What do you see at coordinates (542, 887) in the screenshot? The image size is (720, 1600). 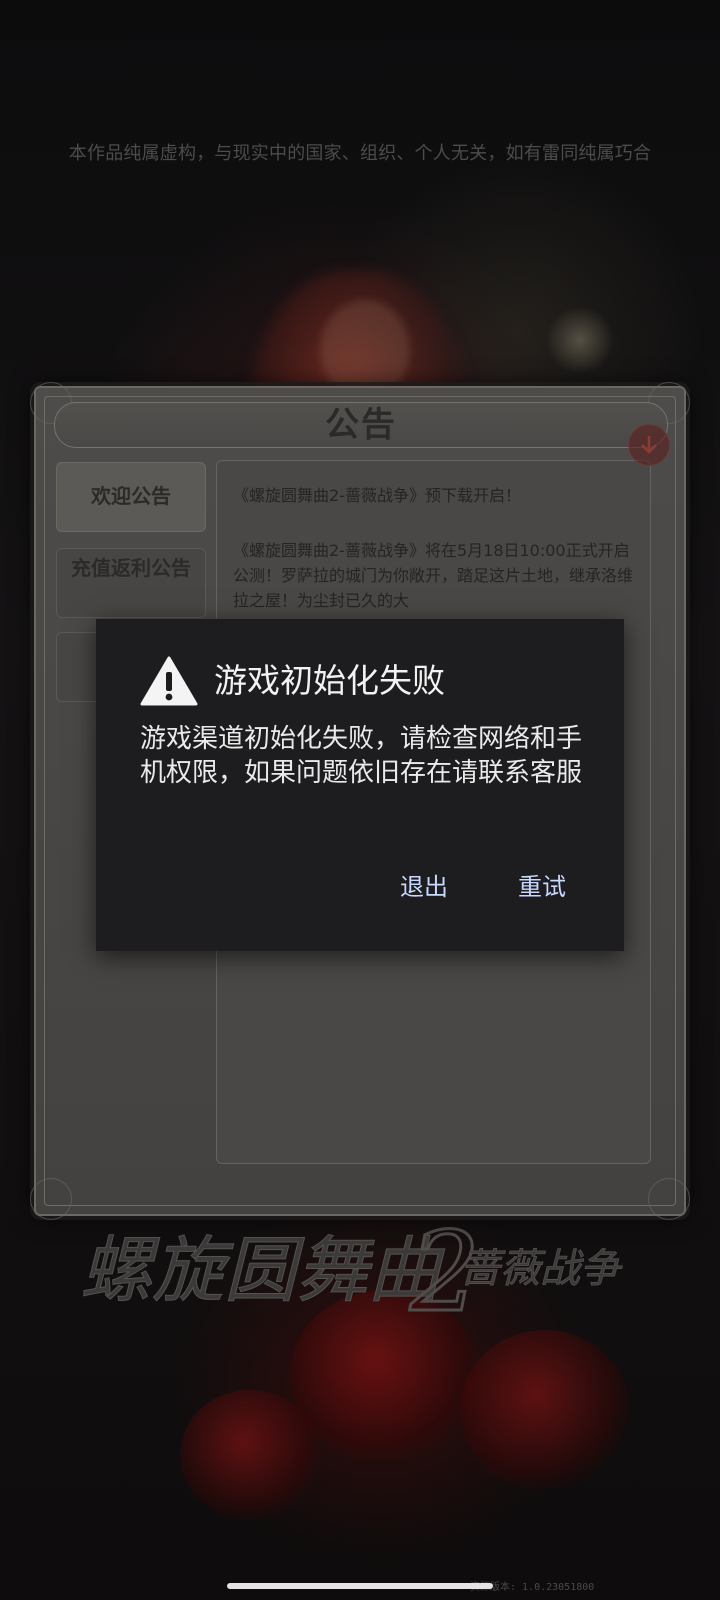 I see `retry-button: 重试` at bounding box center [542, 887].